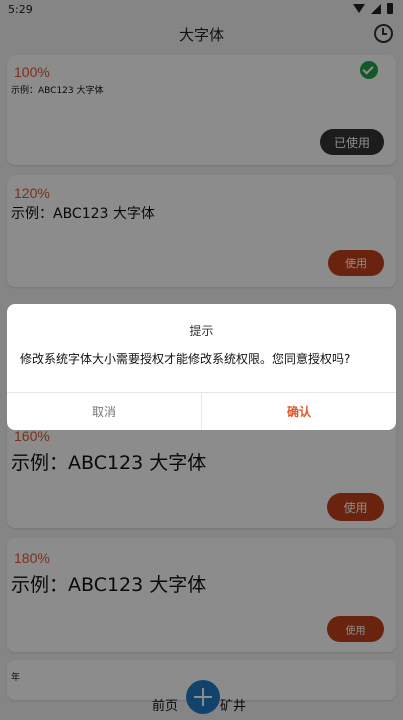  Describe the element at coordinates (299, 411) in the screenshot. I see `confirm-button: 确认` at that location.